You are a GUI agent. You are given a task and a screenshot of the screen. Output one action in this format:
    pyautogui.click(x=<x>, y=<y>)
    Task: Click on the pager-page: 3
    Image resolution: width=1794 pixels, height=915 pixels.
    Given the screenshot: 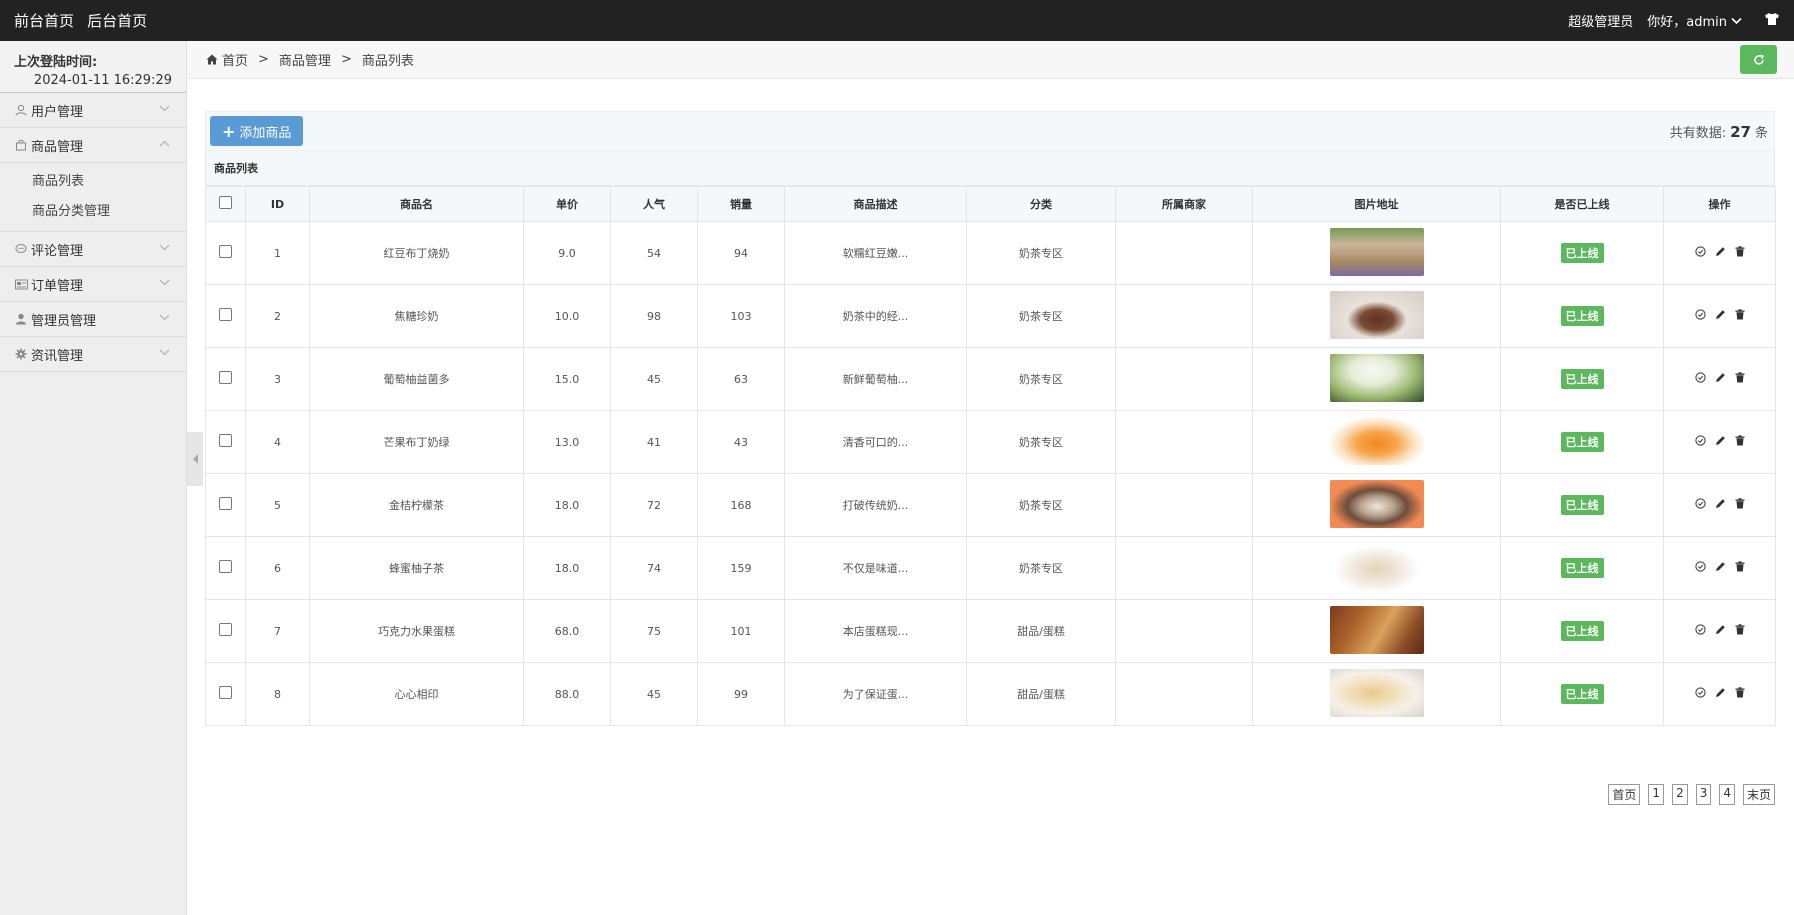 What is the action you would take?
    pyautogui.click(x=1703, y=794)
    